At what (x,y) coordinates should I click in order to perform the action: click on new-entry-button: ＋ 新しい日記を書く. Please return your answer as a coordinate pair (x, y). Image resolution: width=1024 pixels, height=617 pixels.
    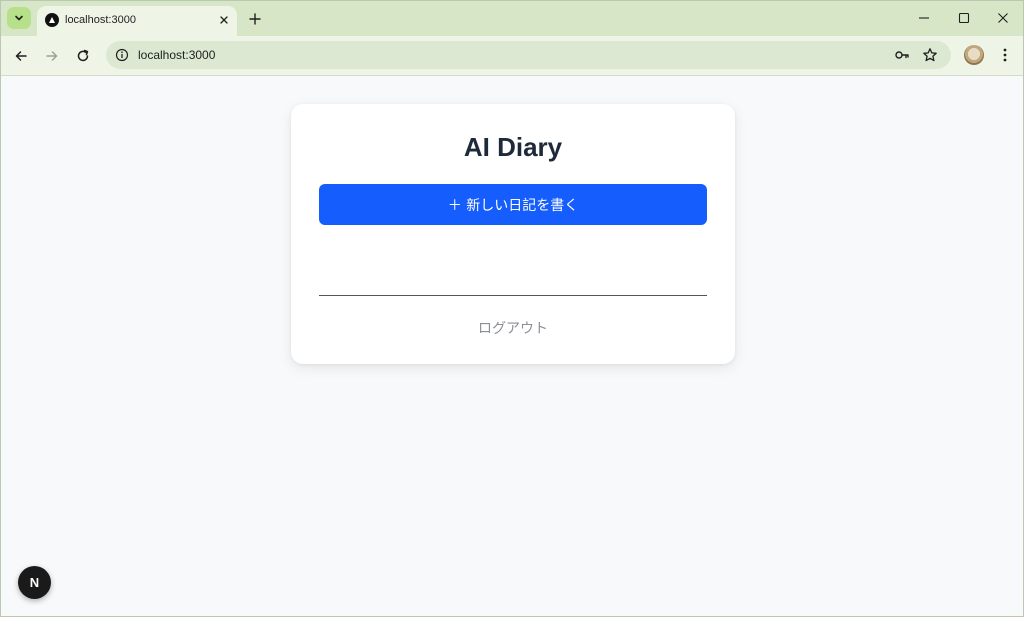
    Looking at the image, I should click on (513, 204).